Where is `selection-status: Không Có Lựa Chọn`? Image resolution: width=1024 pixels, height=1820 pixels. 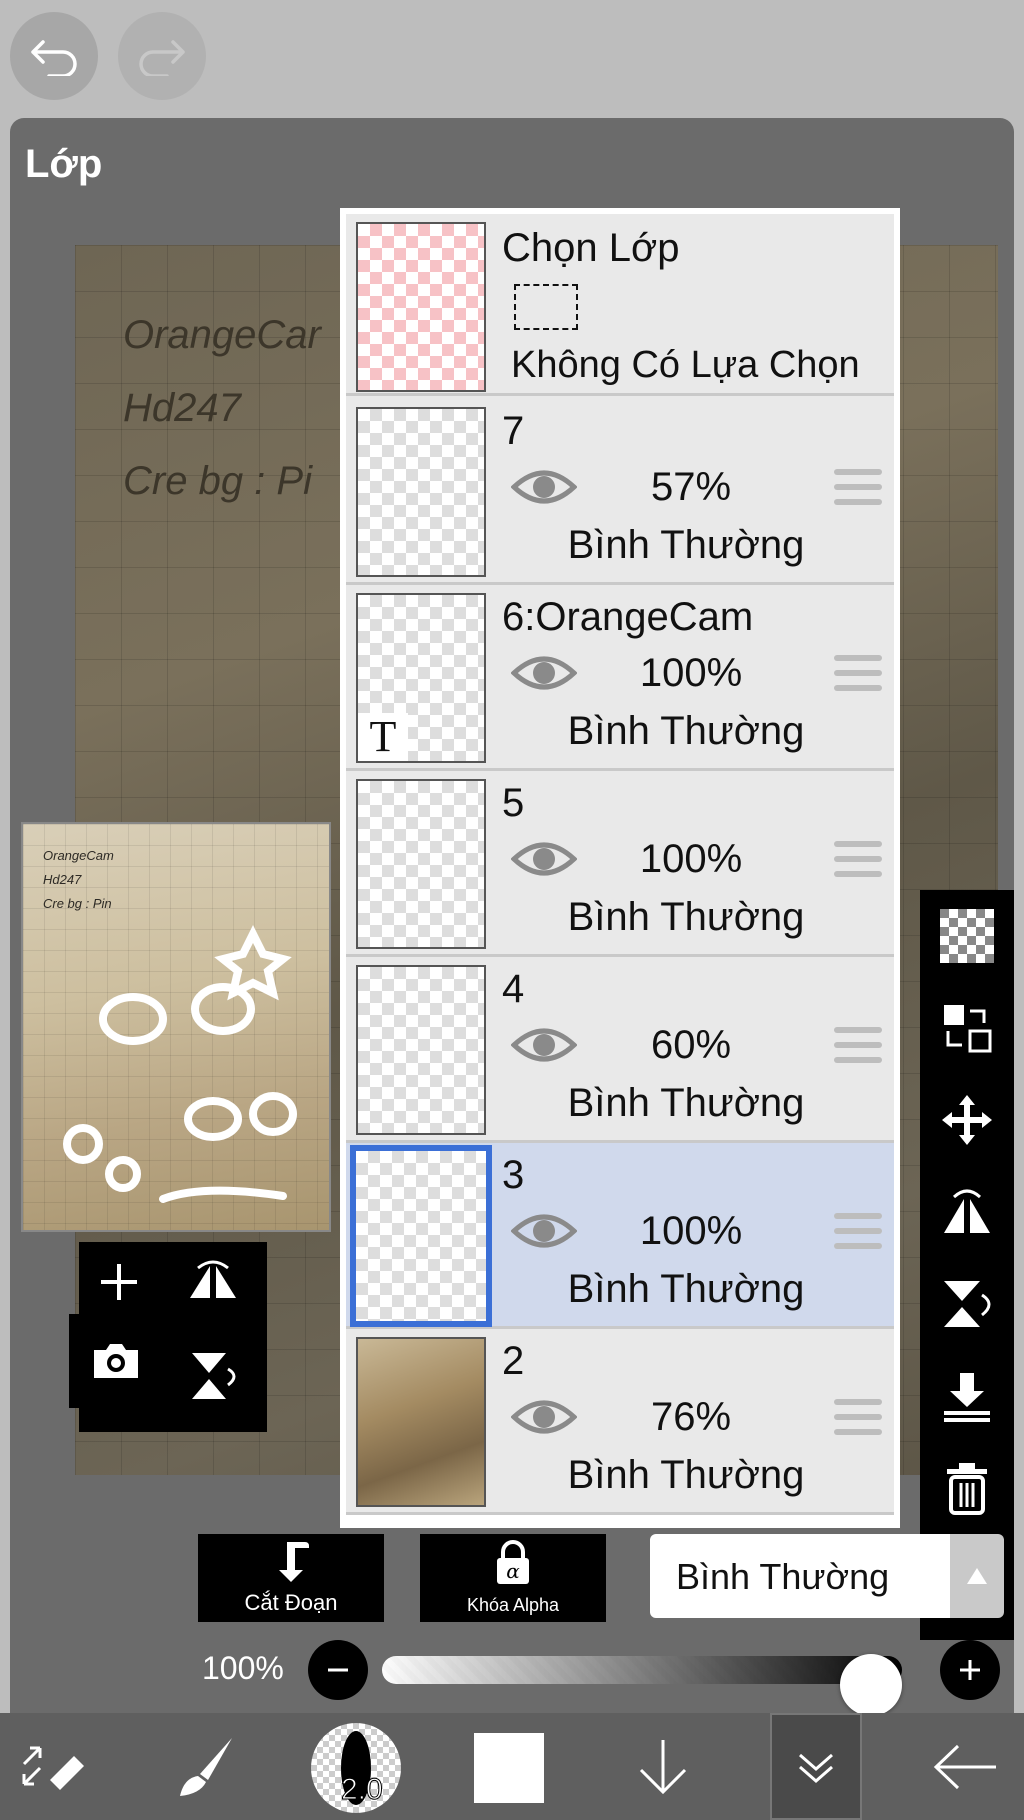
selection-status: Không Có Lựa Chọn is located at coordinates (685, 365).